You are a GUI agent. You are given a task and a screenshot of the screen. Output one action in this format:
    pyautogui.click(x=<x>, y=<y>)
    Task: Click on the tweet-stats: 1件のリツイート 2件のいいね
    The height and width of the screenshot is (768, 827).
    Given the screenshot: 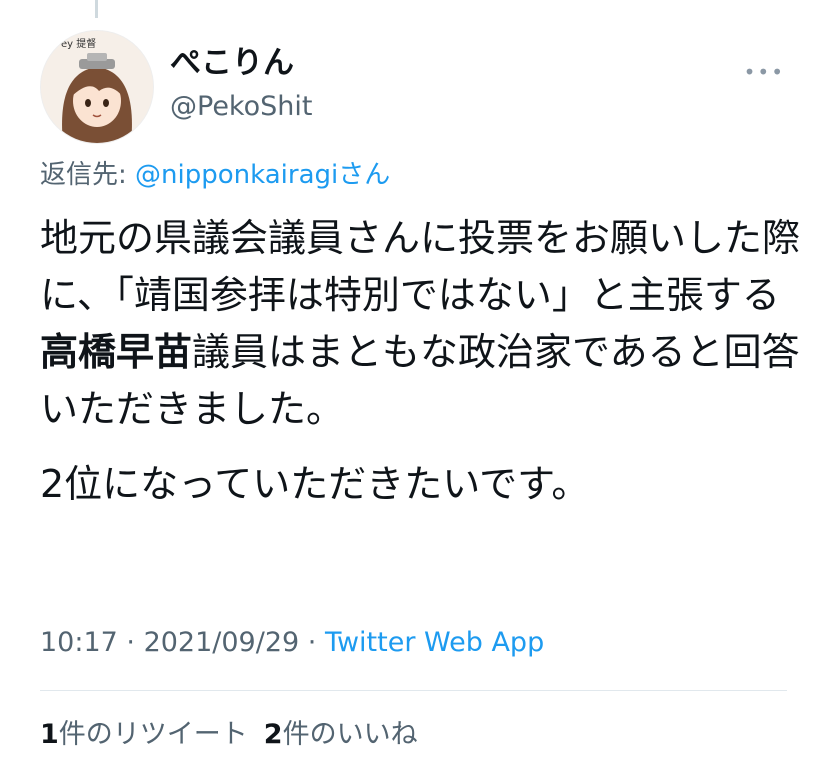 What is the action you would take?
    pyautogui.click(x=237, y=735)
    